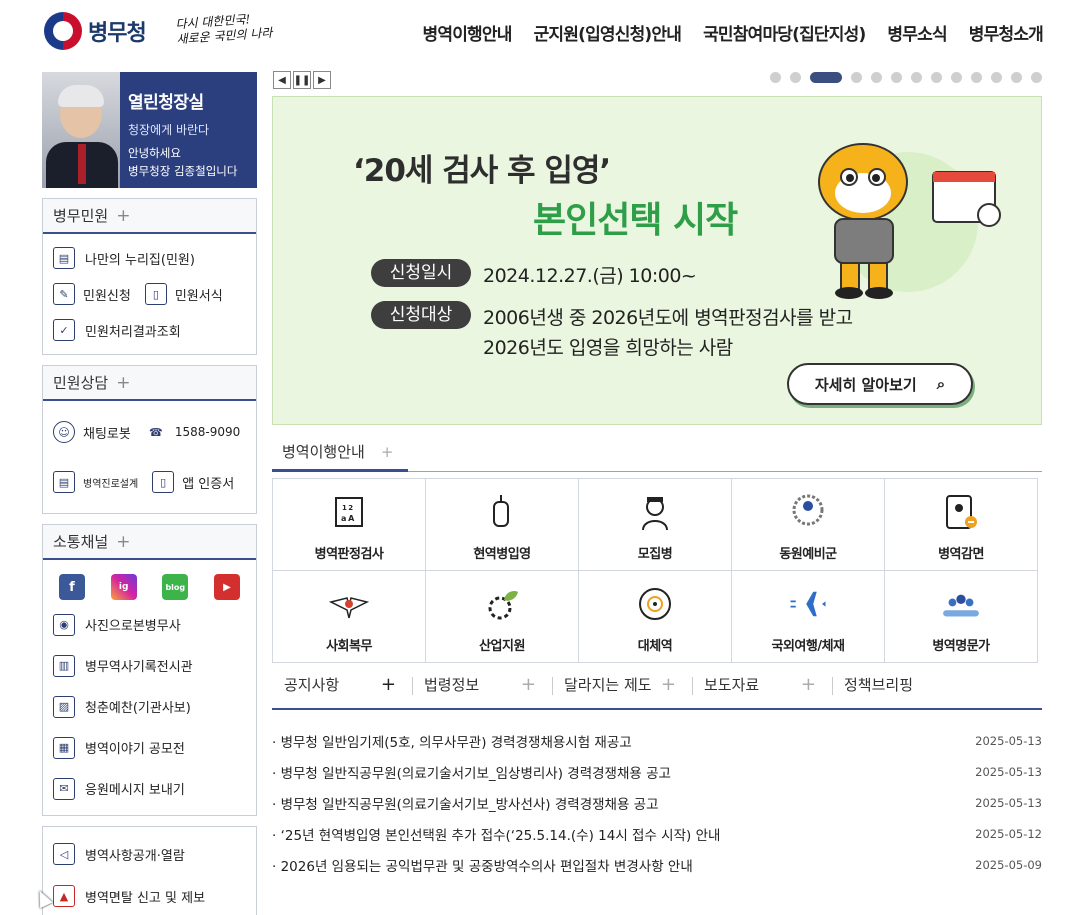  What do you see at coordinates (808, 617) in the screenshot?
I see `guide-item-overseas: 국외여행/체재` at bounding box center [808, 617].